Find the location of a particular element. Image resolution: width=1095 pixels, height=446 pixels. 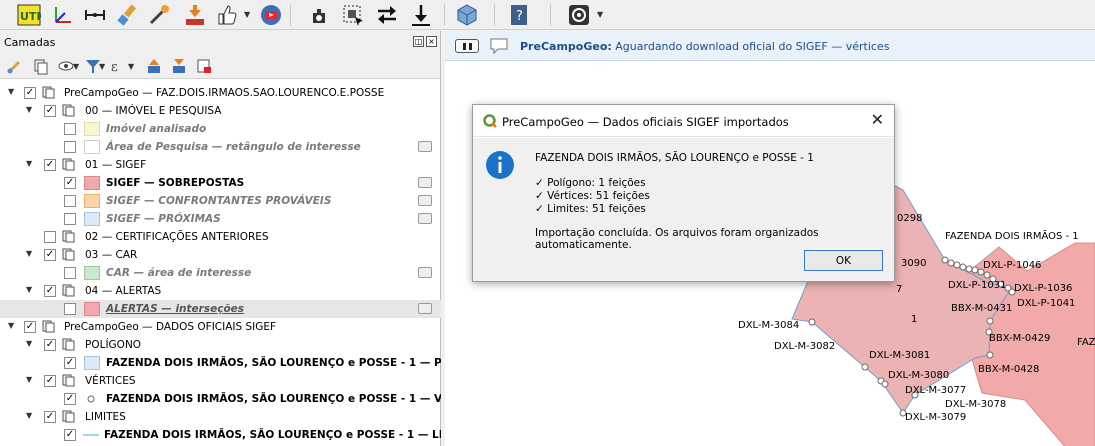

measure-distance-icon is located at coordinates (95, 15).